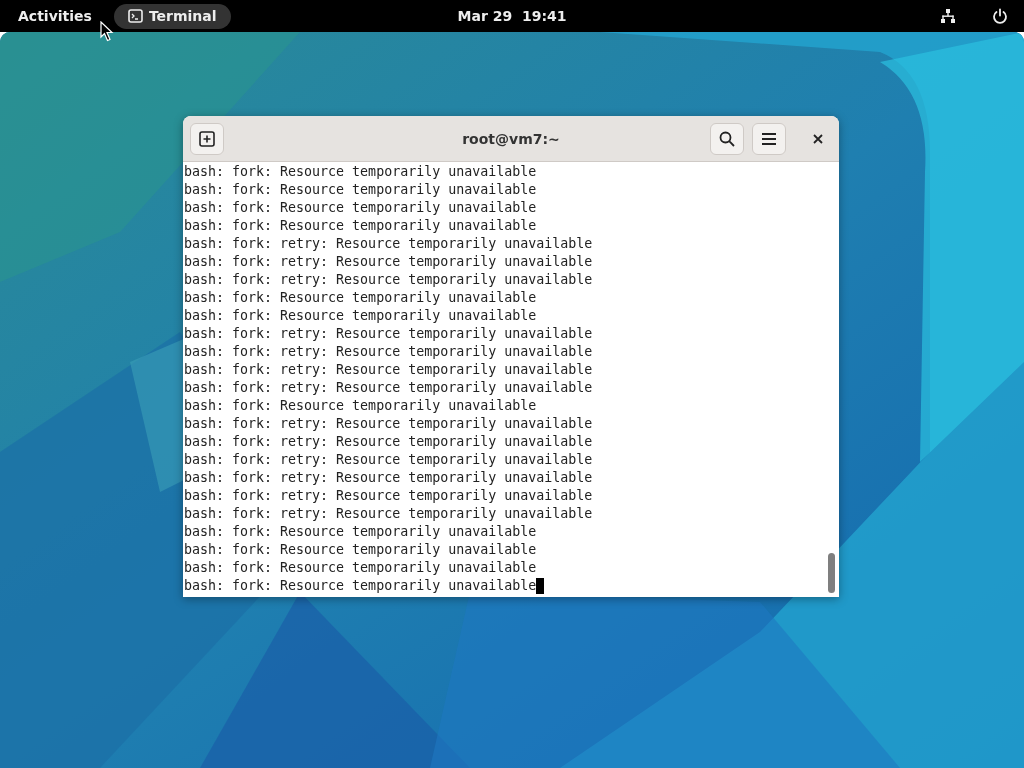  What do you see at coordinates (948, 16) in the screenshot?
I see `network-icon` at bounding box center [948, 16].